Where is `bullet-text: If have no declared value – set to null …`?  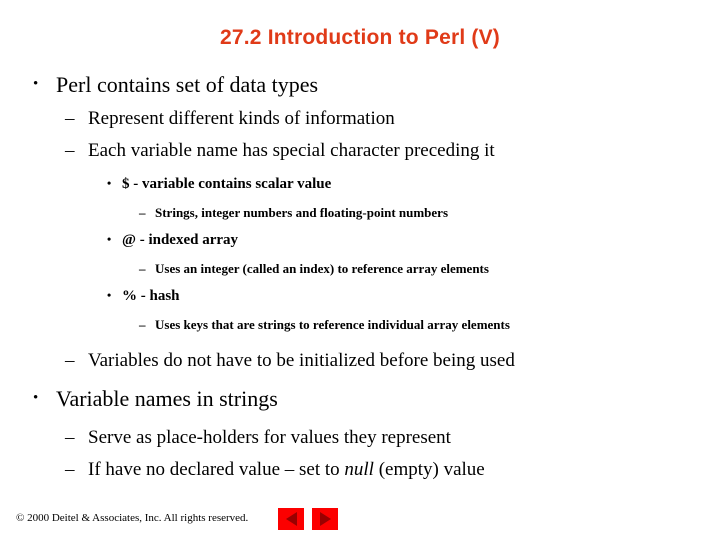
bullet-text: If have no declared value – set to null … is located at coordinates (286, 470).